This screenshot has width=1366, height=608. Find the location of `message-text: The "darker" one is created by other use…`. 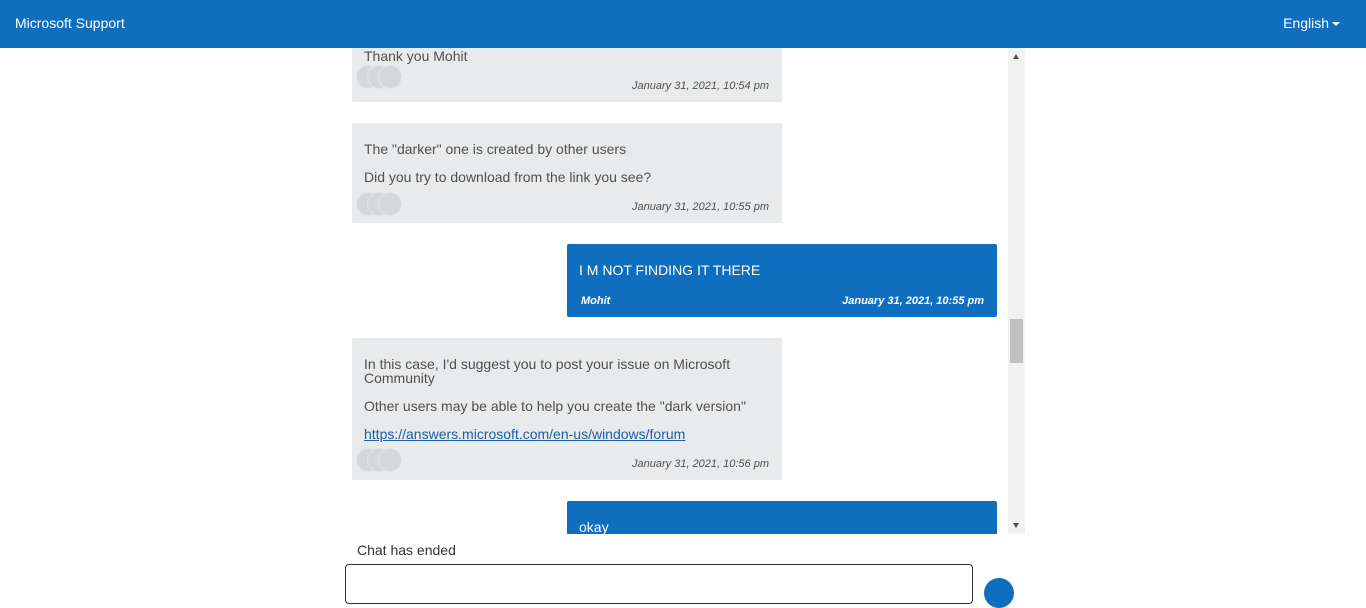

message-text: The "darker" one is created by other use… is located at coordinates (495, 149).